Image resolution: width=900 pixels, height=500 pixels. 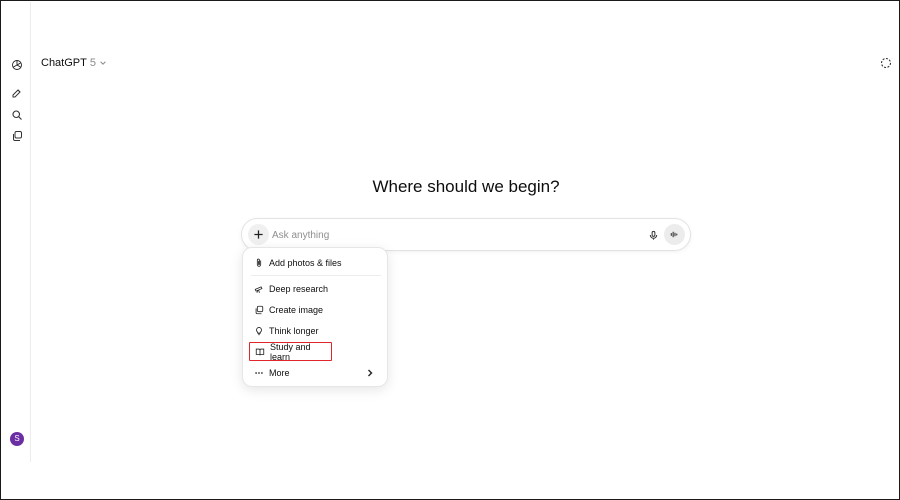 I want to click on search-icon, so click(x=17, y=115).